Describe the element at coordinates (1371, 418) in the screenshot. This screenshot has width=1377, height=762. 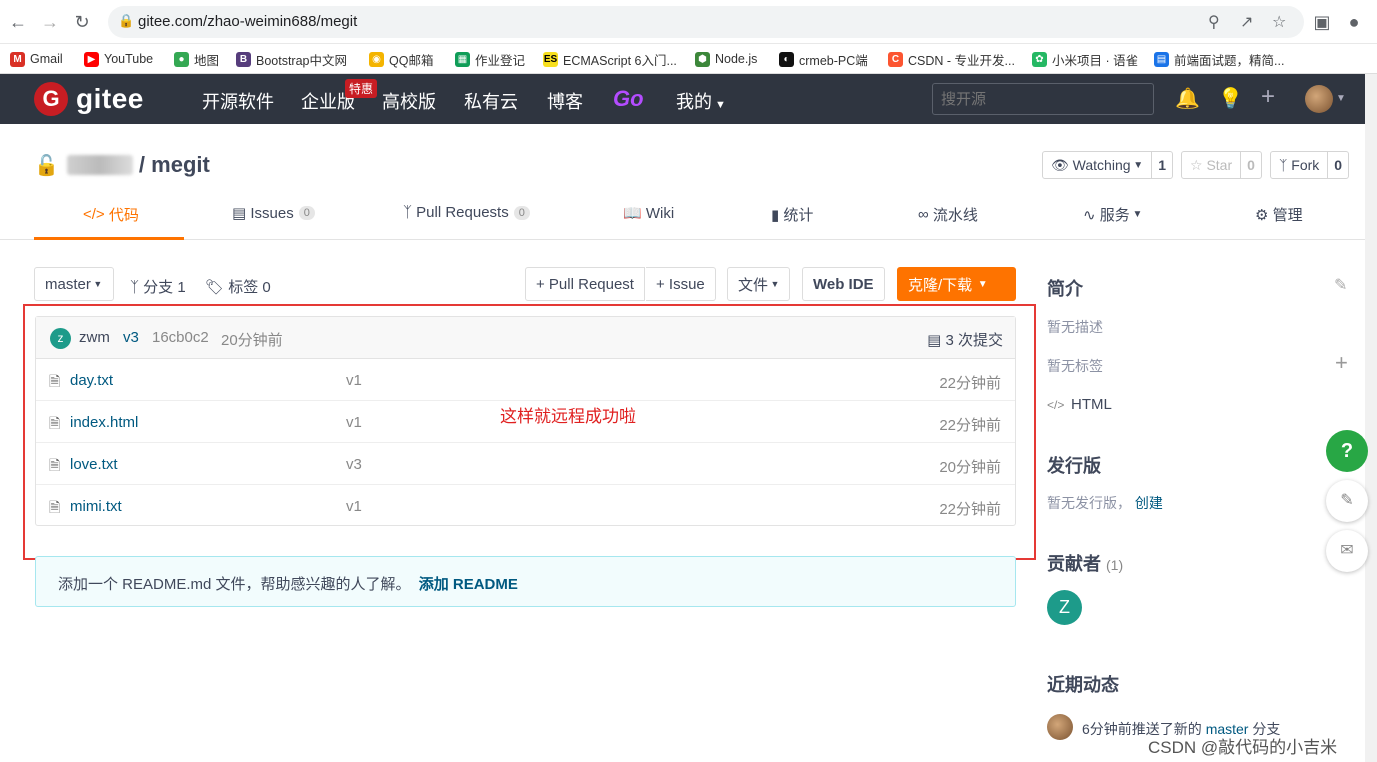
I see `page-scrollbar` at that location.